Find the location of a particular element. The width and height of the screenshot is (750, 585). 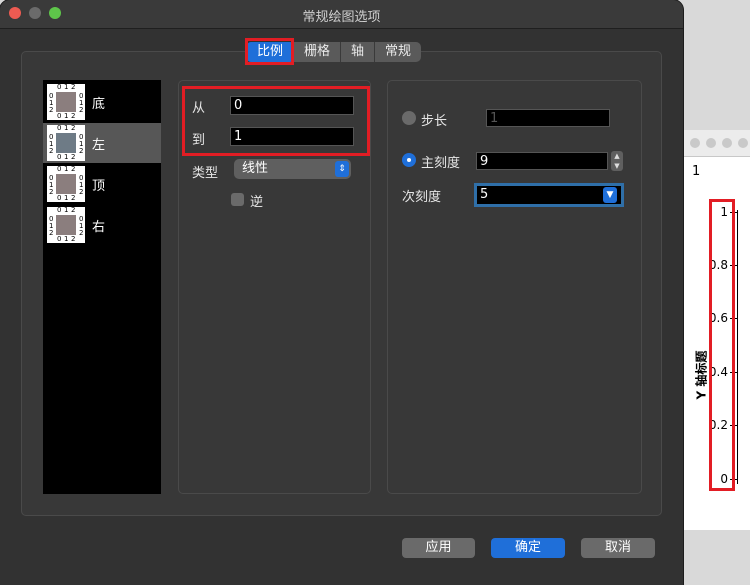

axis-right-icon: 000011112222 is located at coordinates (66, 225).